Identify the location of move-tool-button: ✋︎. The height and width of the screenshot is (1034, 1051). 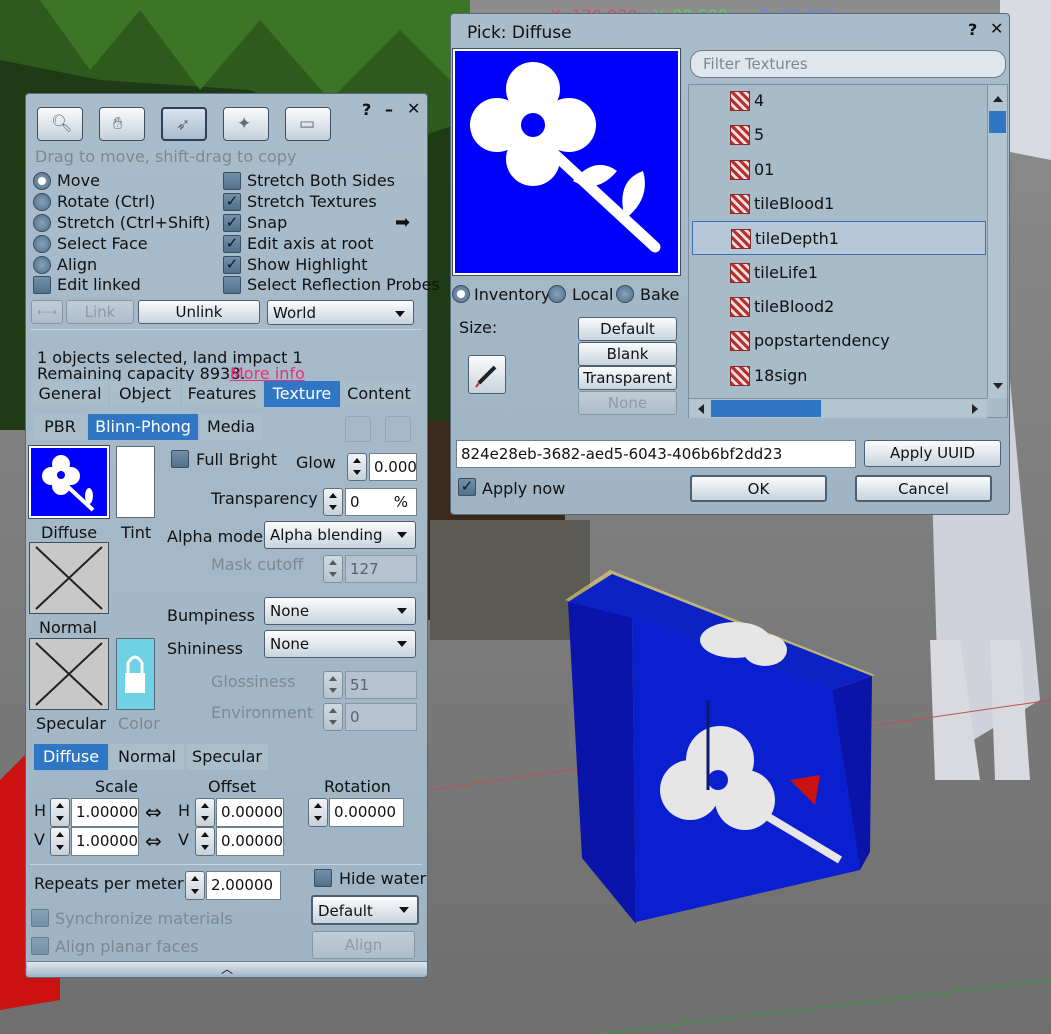
(122, 124).